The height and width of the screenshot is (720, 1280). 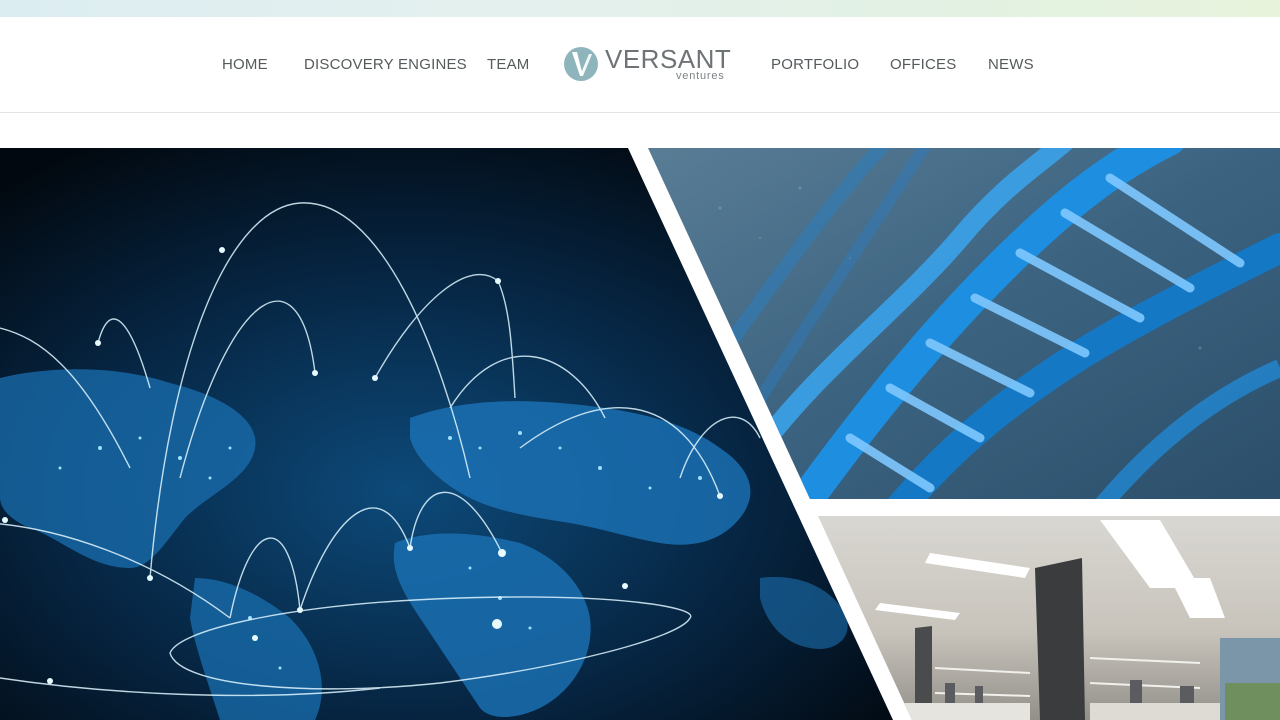 I want to click on top-gradient-strip, so click(x=640, y=8).